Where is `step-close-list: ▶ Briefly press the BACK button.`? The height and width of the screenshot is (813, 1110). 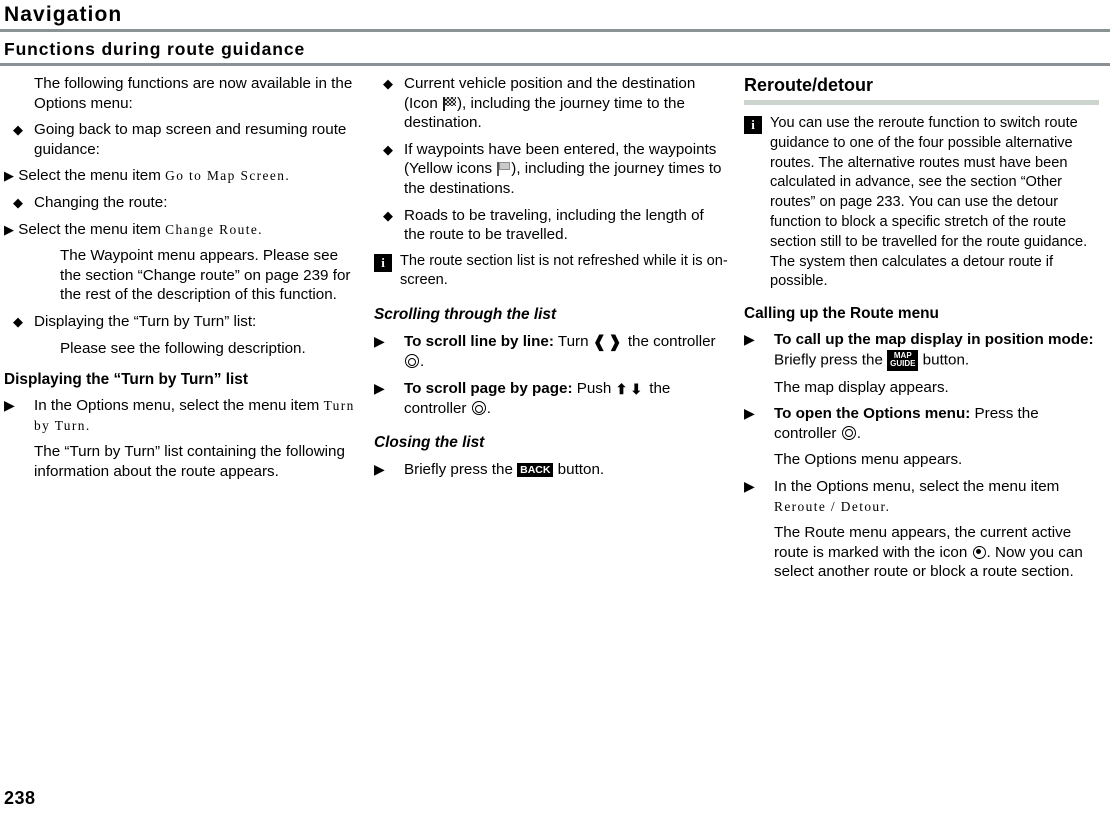 step-close-list: ▶ Briefly press the BACK button. is located at coordinates (551, 470).